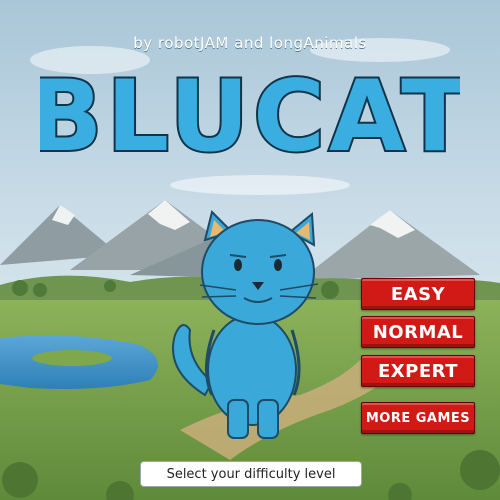 This screenshot has width=500, height=500. What do you see at coordinates (418, 418) in the screenshot?
I see `more-games-button: MORE GAMES` at bounding box center [418, 418].